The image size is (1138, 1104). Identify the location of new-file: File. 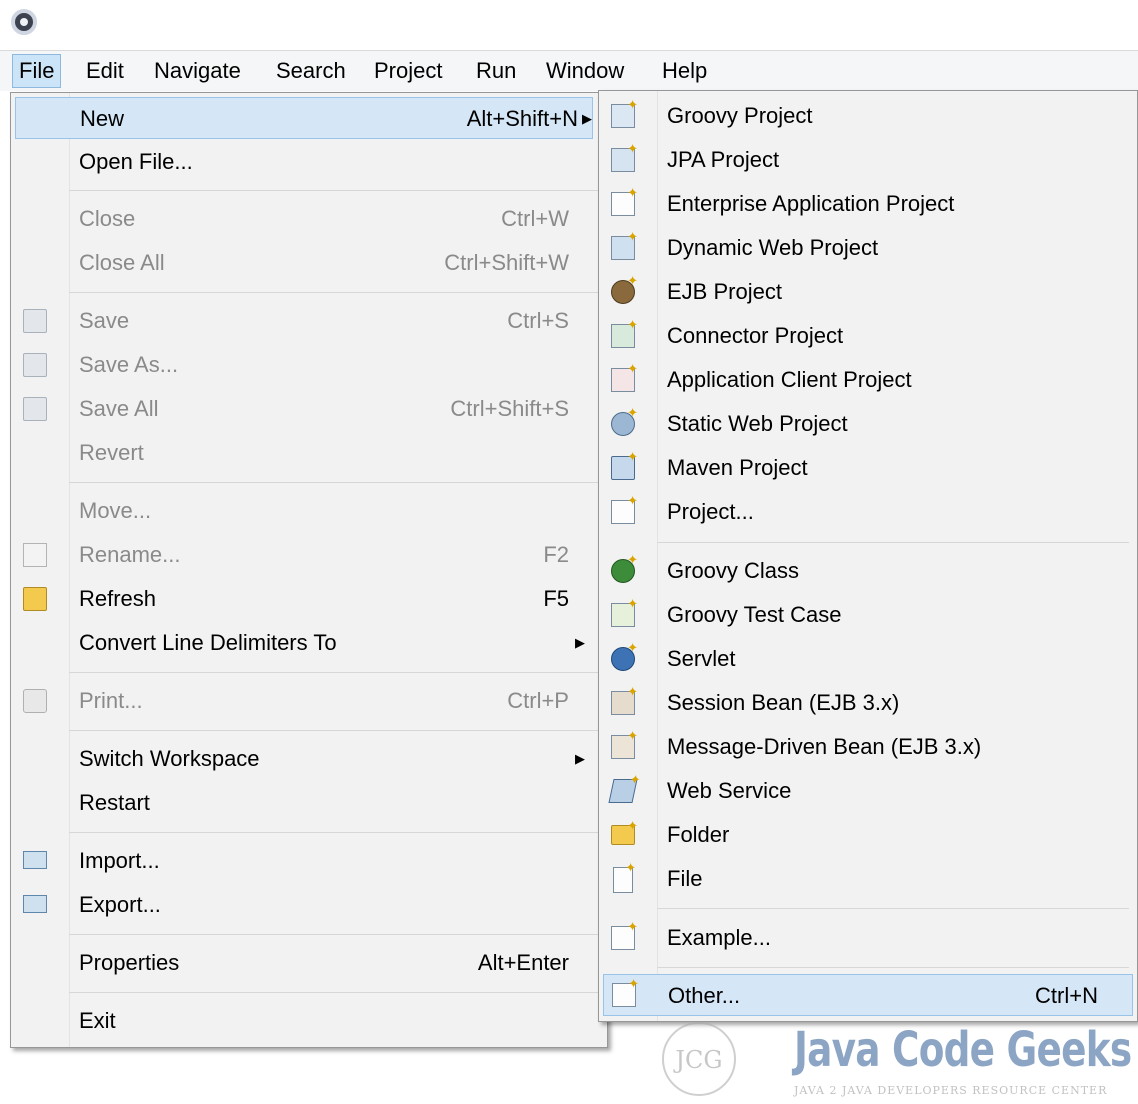
(868, 879).